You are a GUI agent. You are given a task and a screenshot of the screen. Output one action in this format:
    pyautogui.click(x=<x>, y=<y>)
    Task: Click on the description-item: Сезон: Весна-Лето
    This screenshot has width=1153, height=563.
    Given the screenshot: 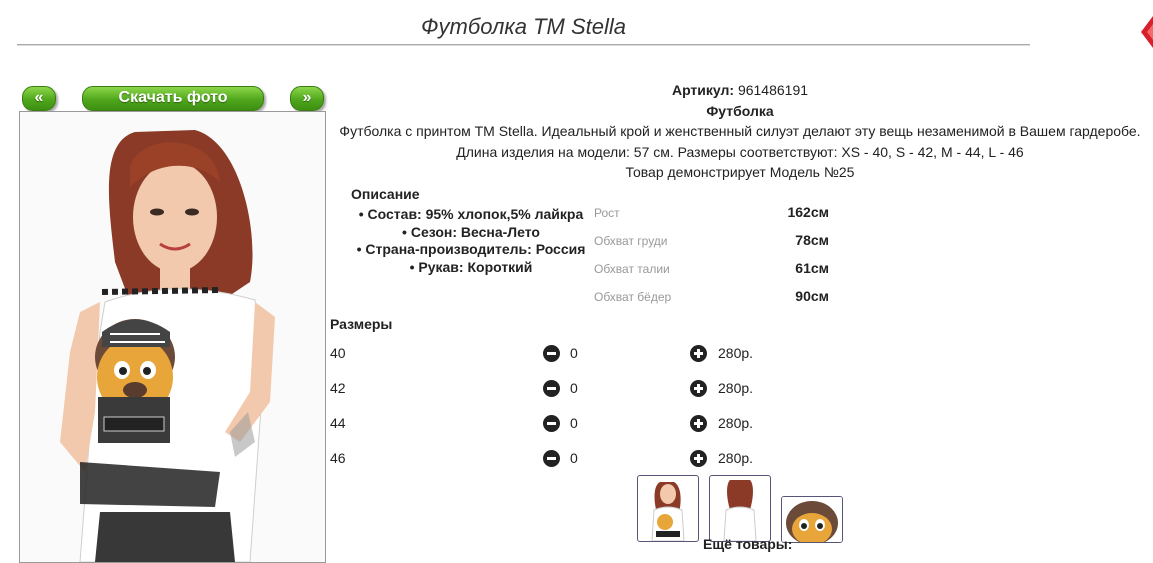 What is the action you would take?
    pyautogui.click(x=471, y=233)
    